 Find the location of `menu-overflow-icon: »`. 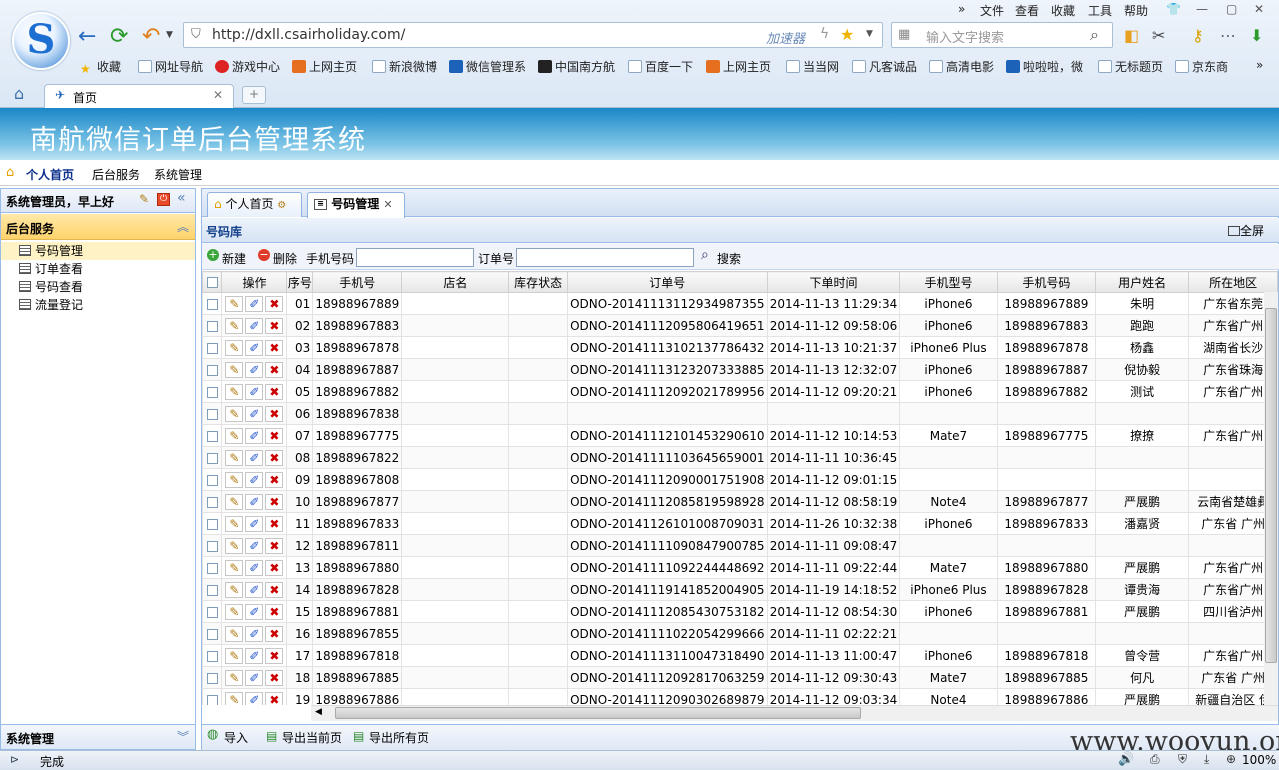

menu-overflow-icon: » is located at coordinates (961, 9).